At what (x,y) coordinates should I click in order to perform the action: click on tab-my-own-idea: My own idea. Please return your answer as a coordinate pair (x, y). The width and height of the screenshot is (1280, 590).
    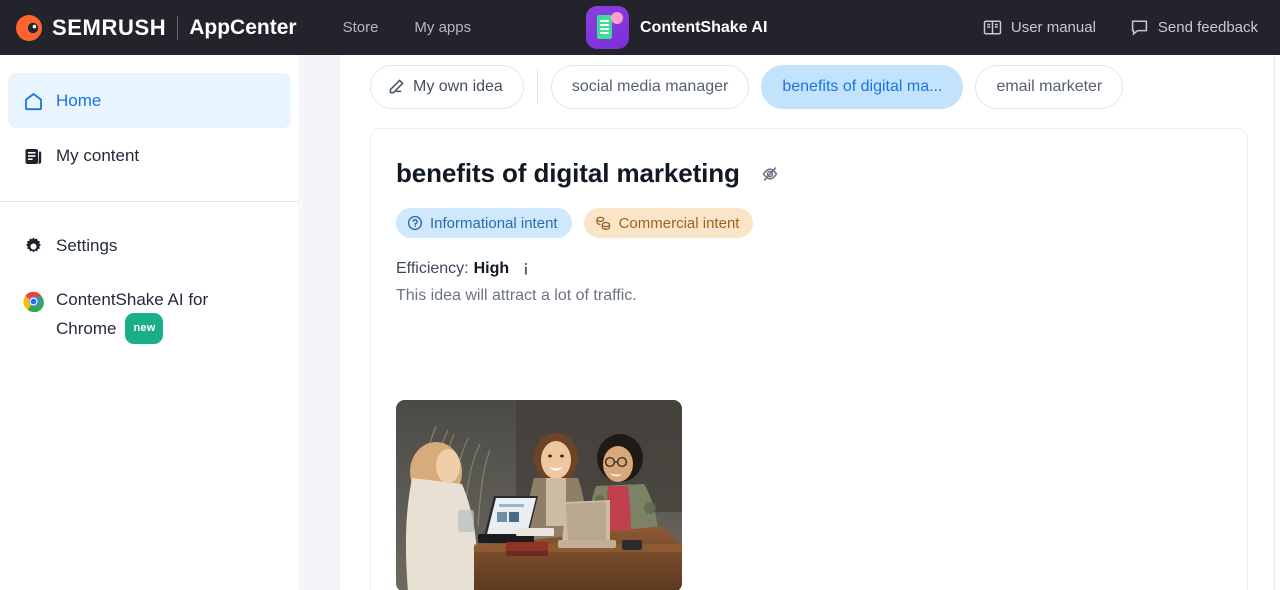
    Looking at the image, I should click on (447, 87).